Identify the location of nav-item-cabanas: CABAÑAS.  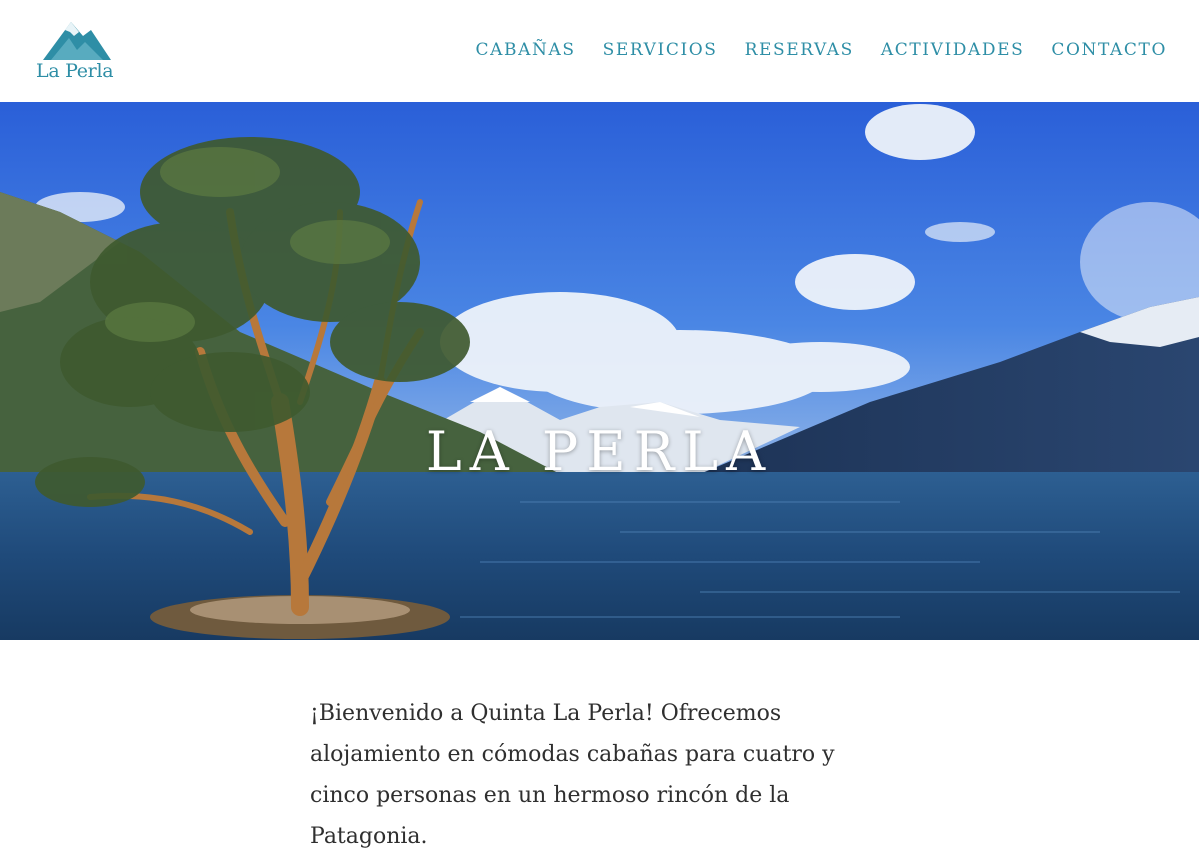
(526, 50).